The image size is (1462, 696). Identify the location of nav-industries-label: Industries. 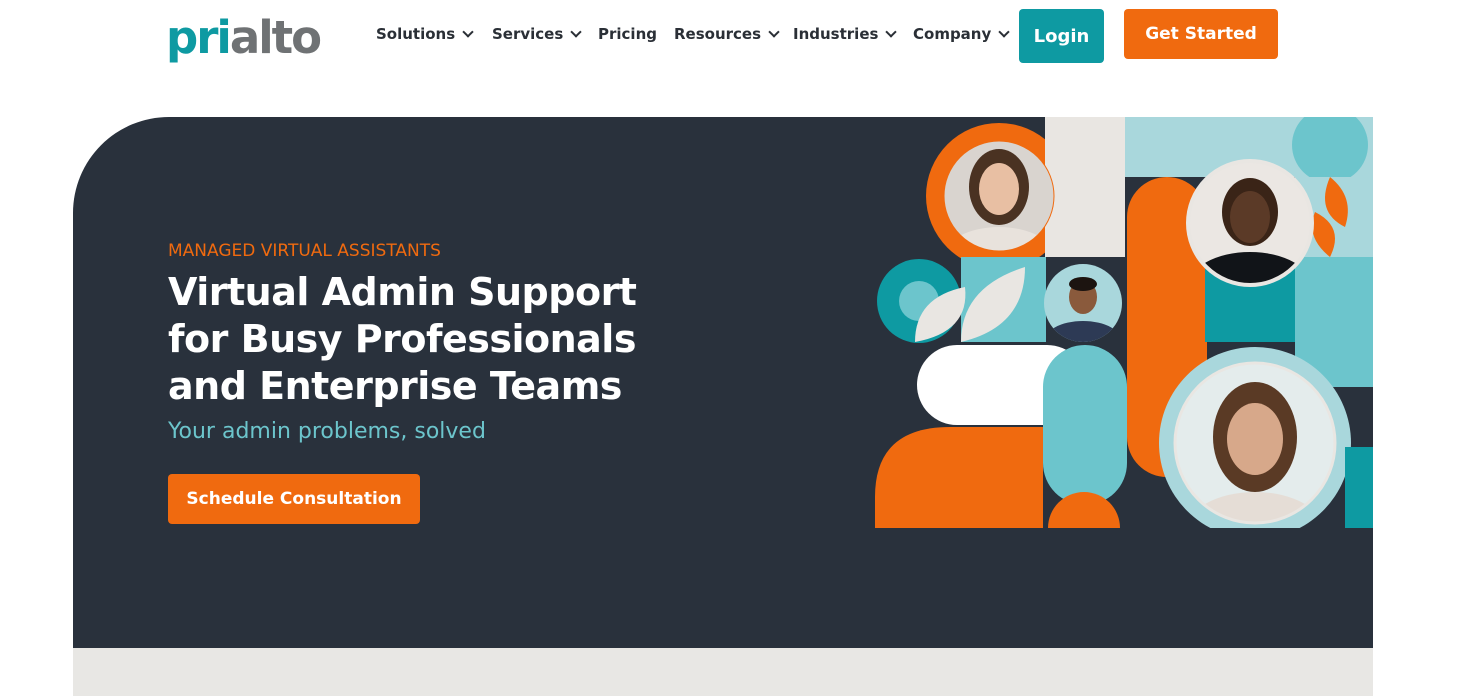
(836, 34).